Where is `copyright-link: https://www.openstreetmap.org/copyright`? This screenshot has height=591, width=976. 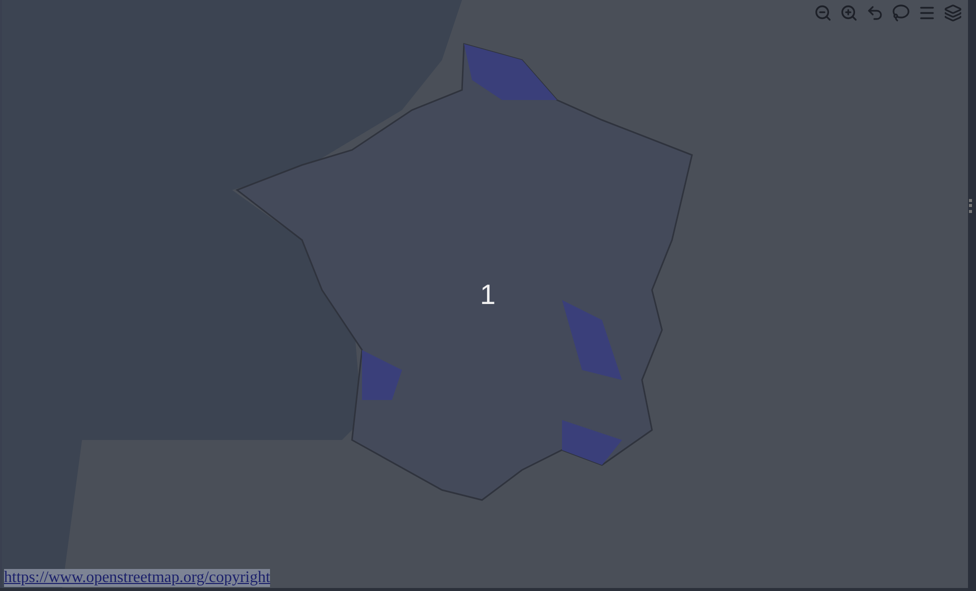 copyright-link: https://www.openstreetmap.org/copyright is located at coordinates (137, 578).